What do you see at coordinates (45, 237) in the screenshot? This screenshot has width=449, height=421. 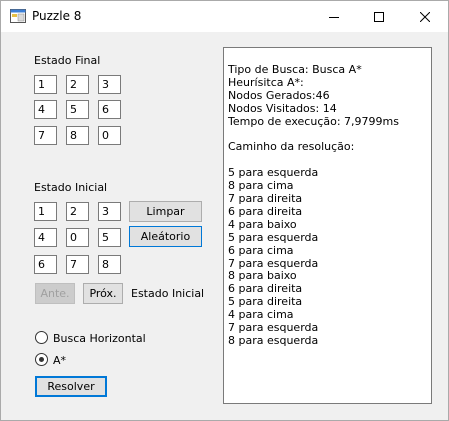 I see `initial-cell-4: 4` at bounding box center [45, 237].